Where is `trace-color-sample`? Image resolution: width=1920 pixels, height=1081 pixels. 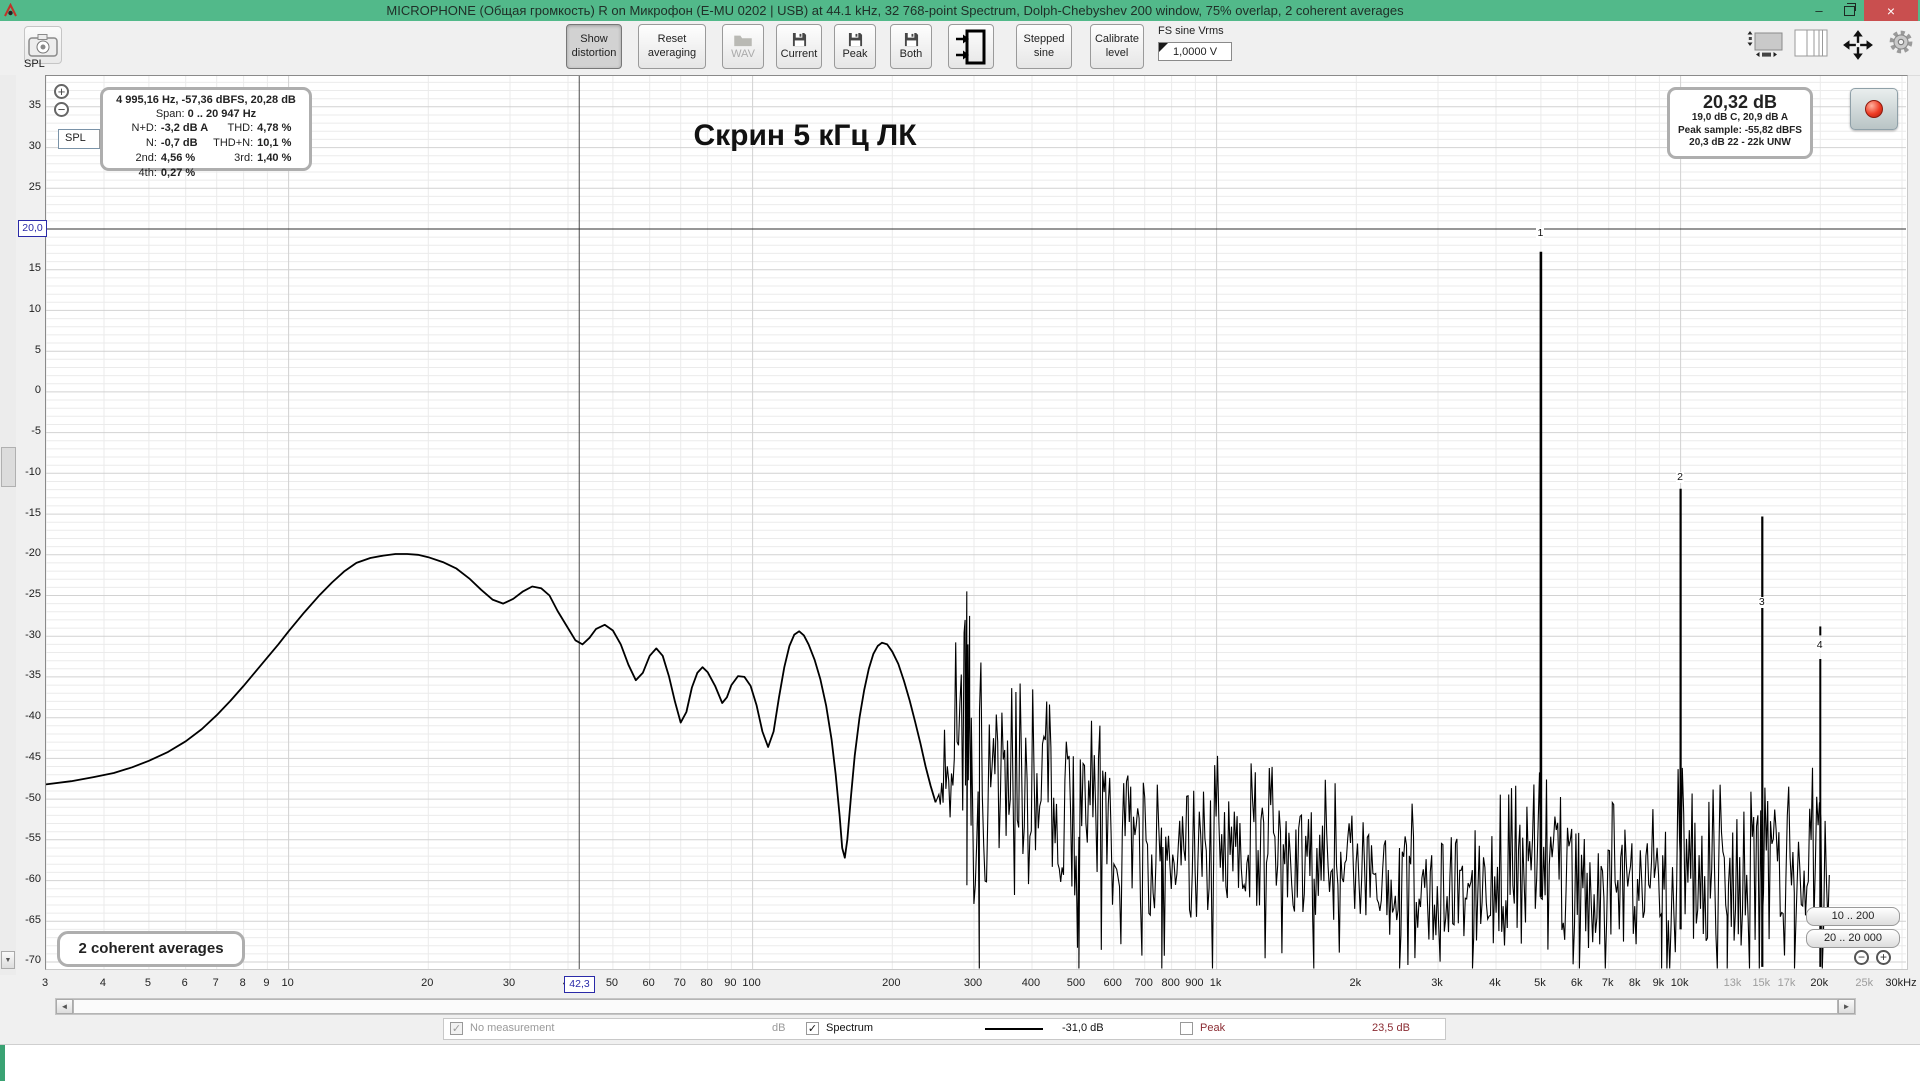 trace-color-sample is located at coordinates (1014, 1029).